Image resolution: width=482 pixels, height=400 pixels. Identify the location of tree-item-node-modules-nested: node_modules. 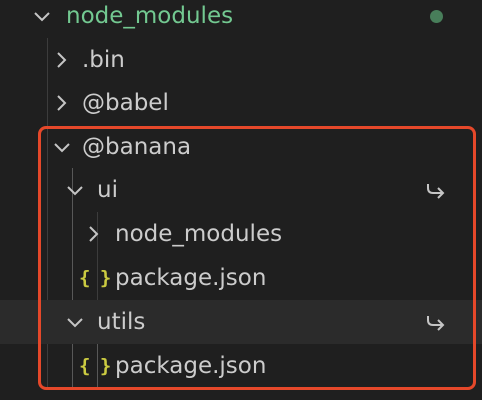
(241, 234).